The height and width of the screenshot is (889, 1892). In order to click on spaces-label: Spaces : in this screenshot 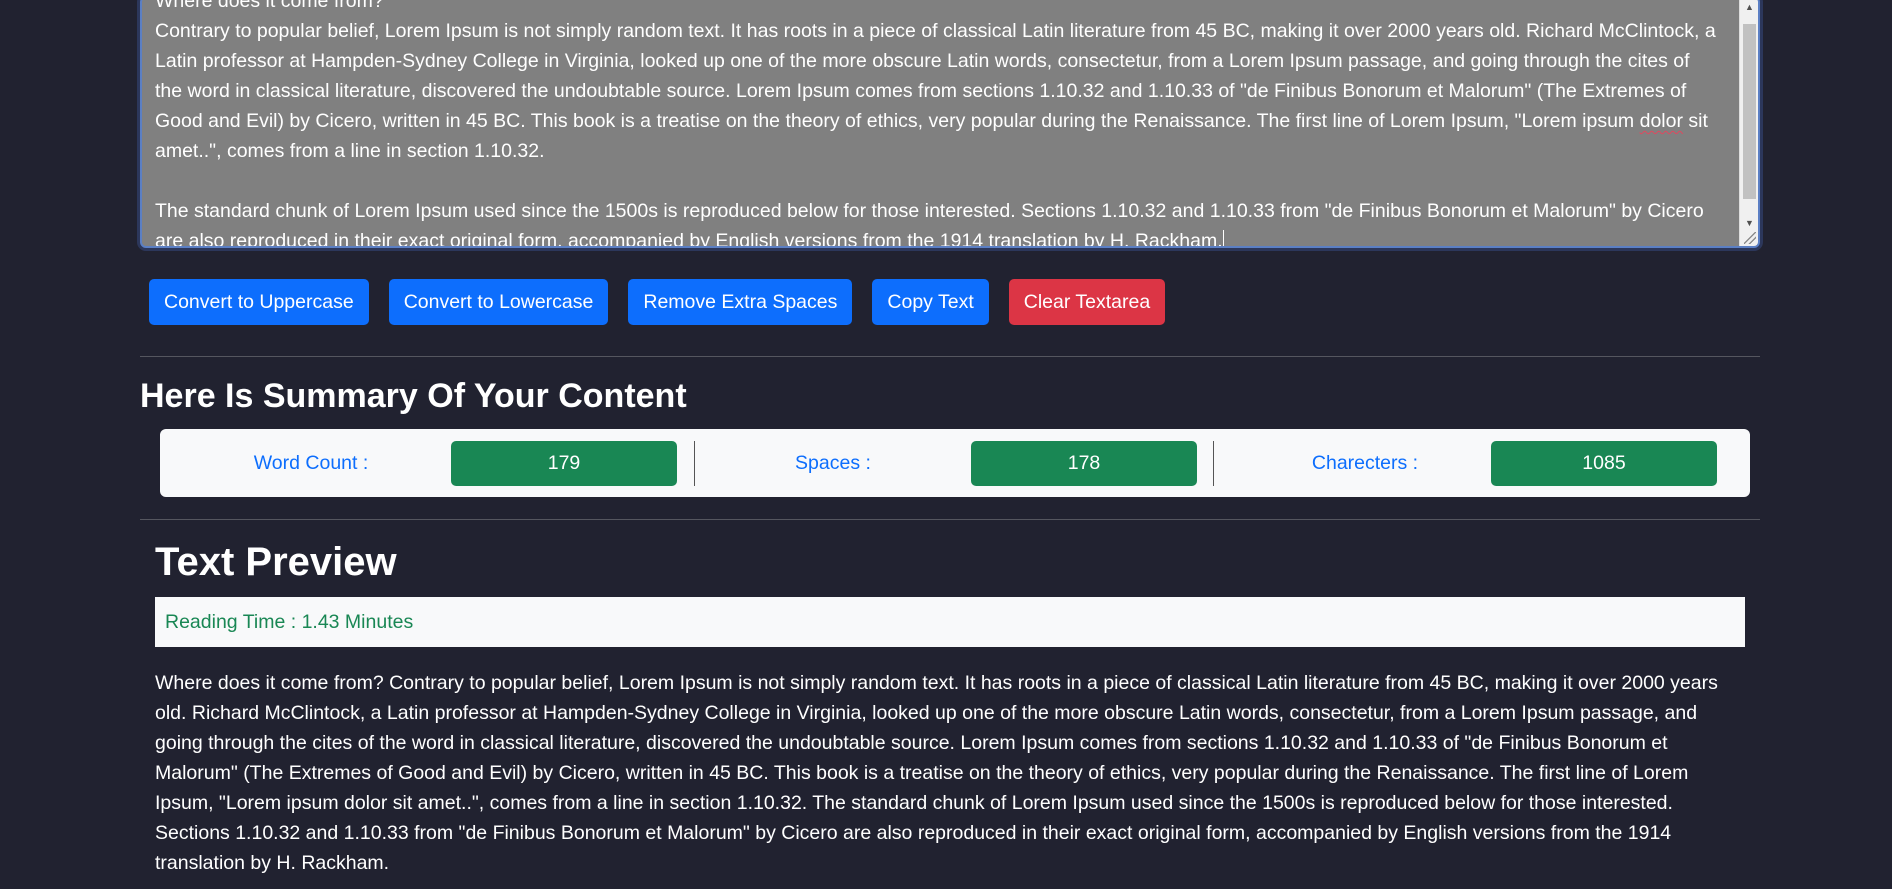, I will do `click(833, 463)`.